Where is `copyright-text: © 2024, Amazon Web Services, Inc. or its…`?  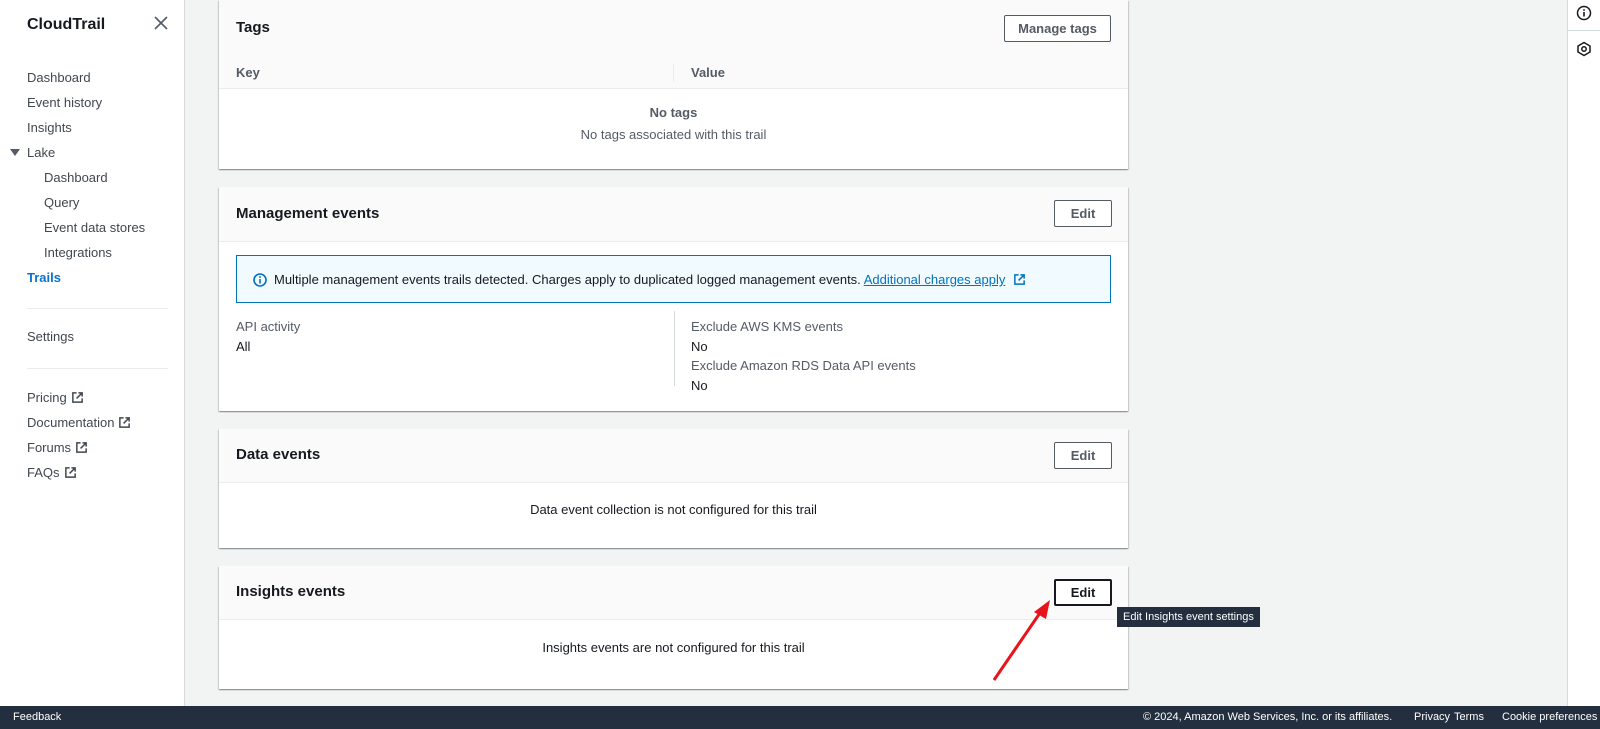
copyright-text: © 2024, Amazon Web Services, Inc. or its… is located at coordinates (1268, 717).